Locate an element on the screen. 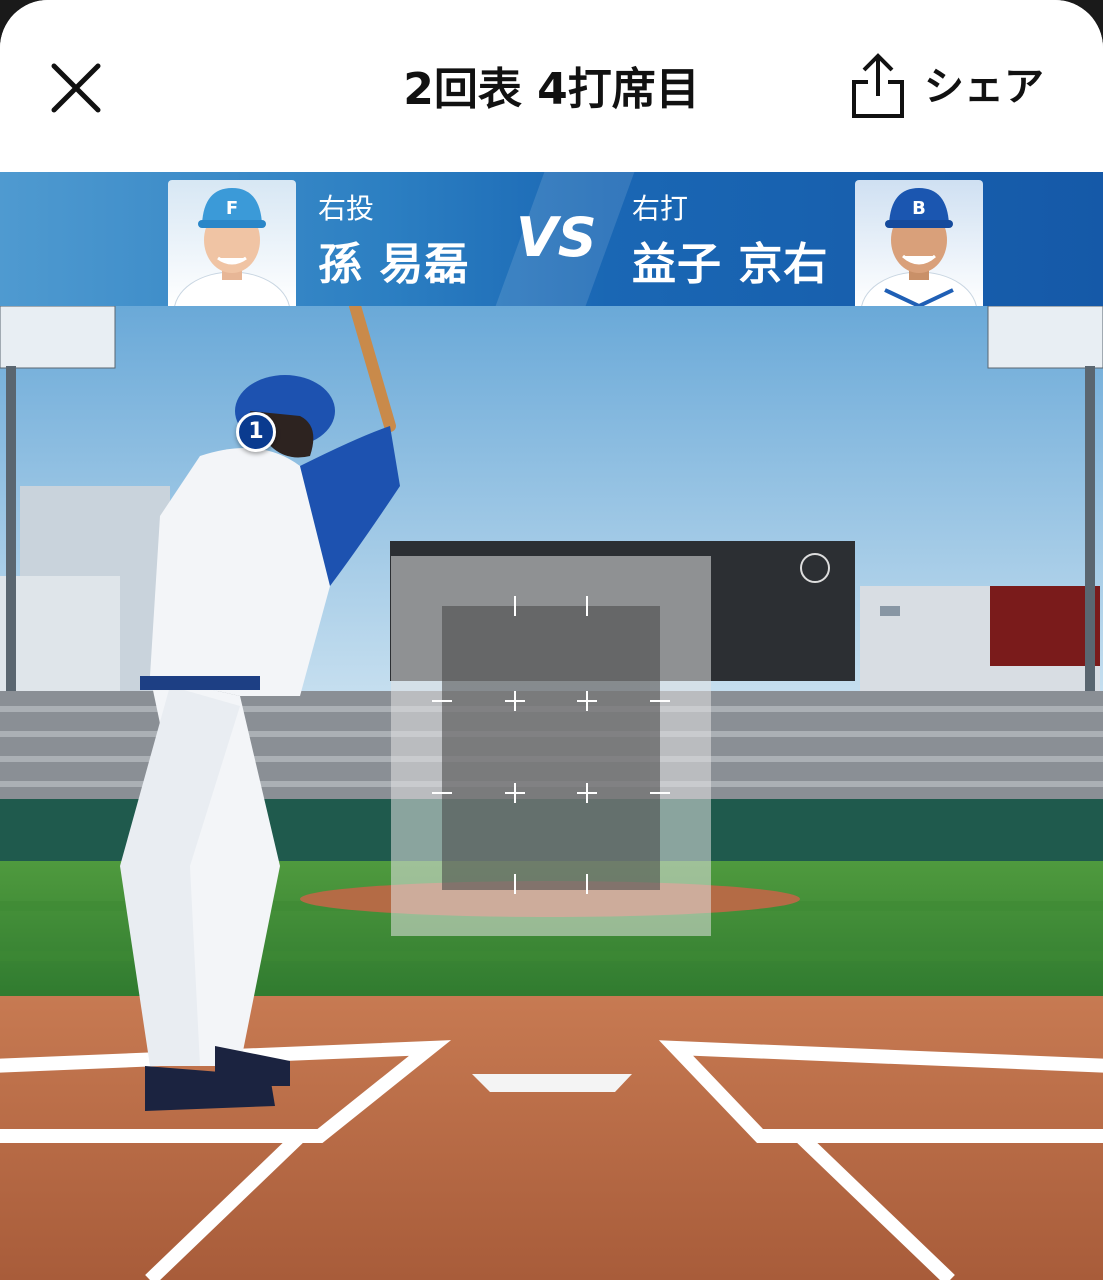  close-icon is located at coordinates (76, 88).